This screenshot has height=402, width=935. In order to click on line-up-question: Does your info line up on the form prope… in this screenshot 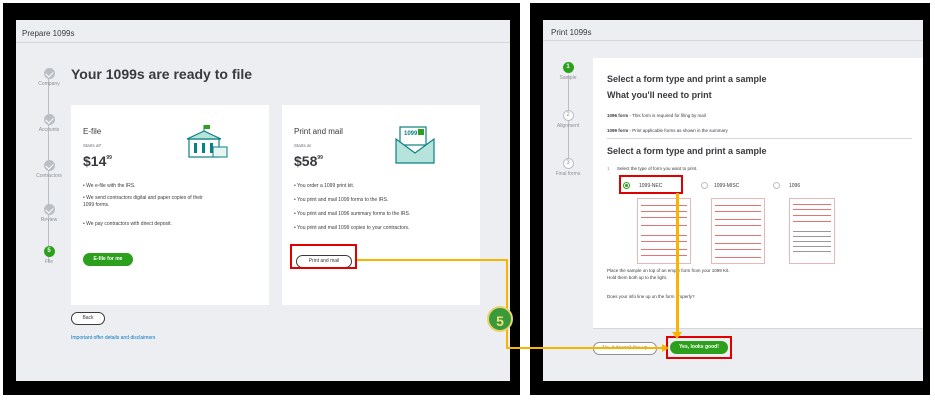, I will do `click(651, 296)`.